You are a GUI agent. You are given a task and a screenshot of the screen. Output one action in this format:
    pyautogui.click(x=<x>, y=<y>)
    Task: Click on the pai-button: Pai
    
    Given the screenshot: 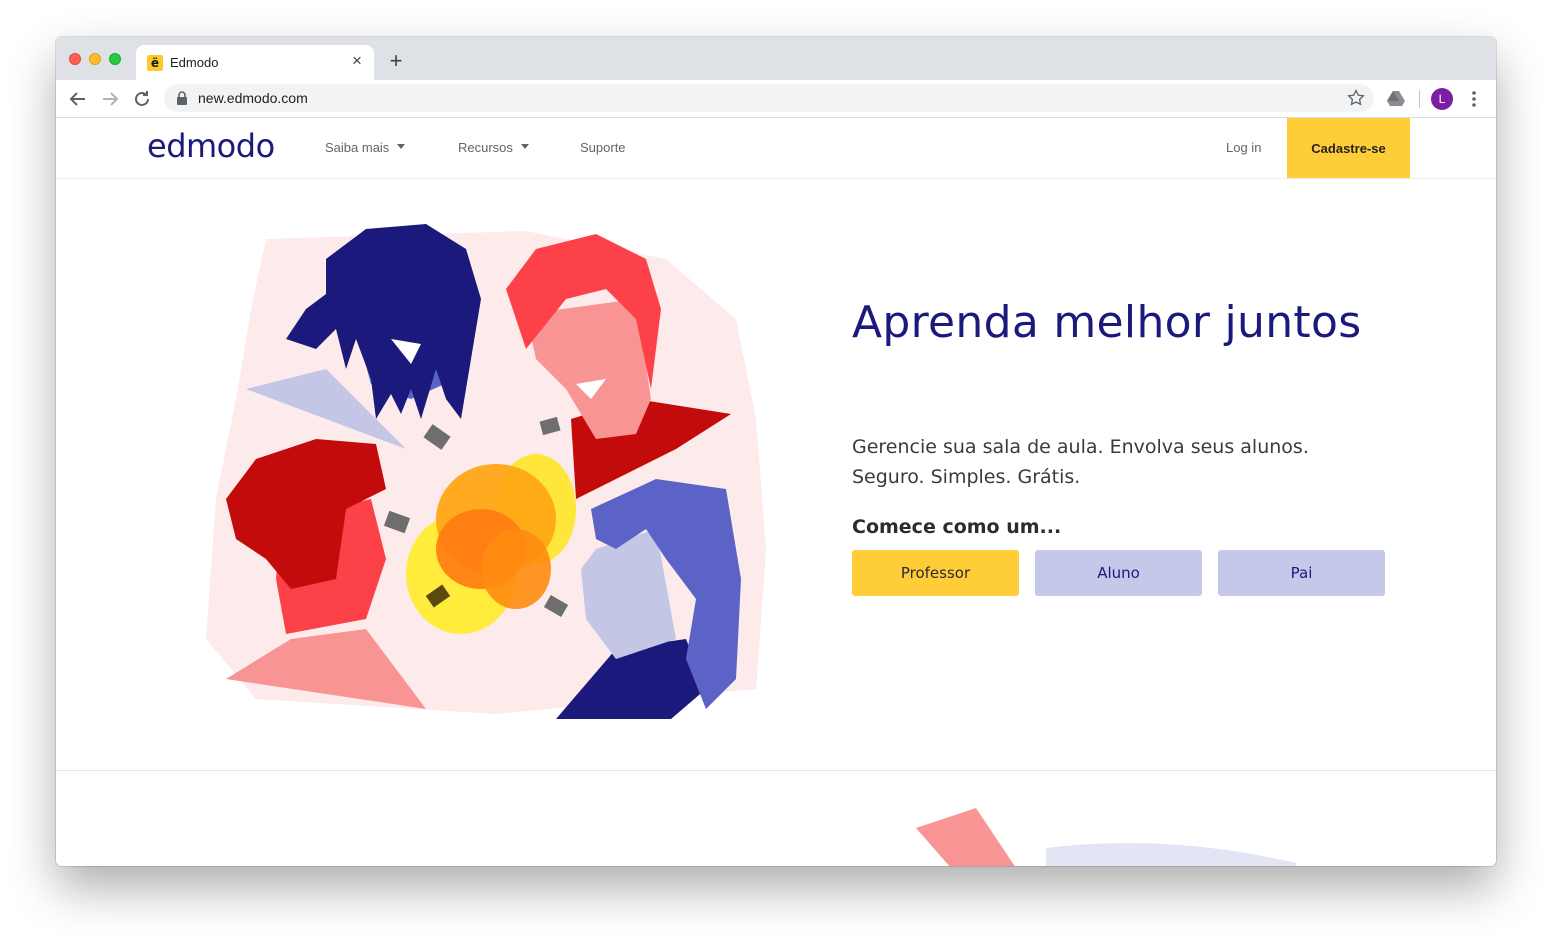 What is the action you would take?
    pyautogui.click(x=1301, y=573)
    